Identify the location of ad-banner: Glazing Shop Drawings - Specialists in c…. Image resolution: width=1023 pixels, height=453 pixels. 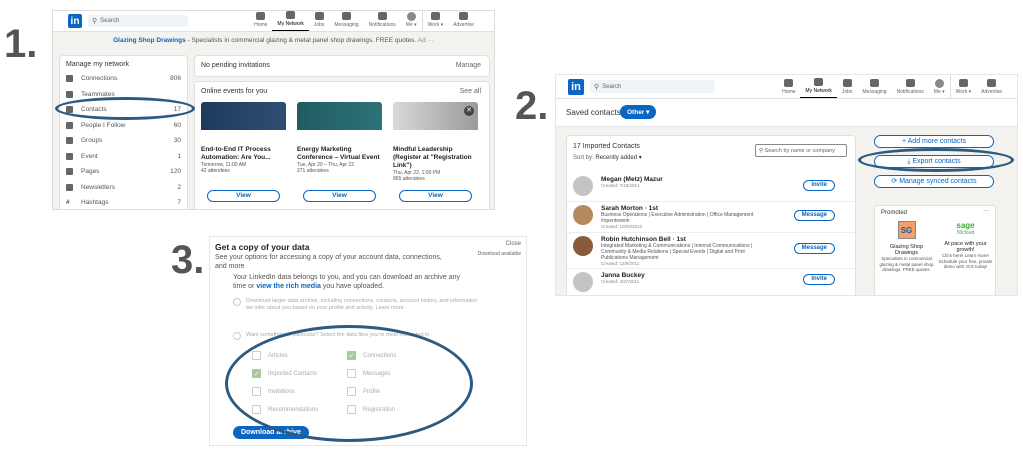
(273, 40).